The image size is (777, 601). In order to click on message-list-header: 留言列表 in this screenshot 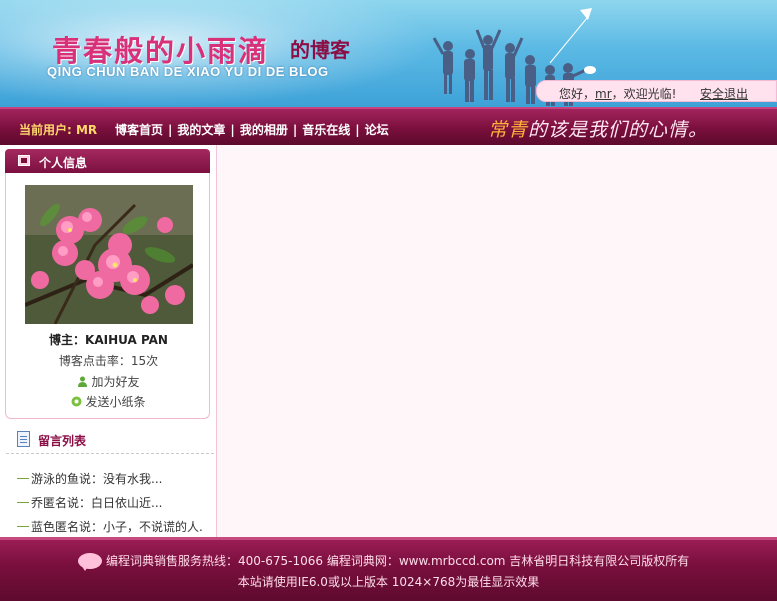, I will do `click(114, 440)`.